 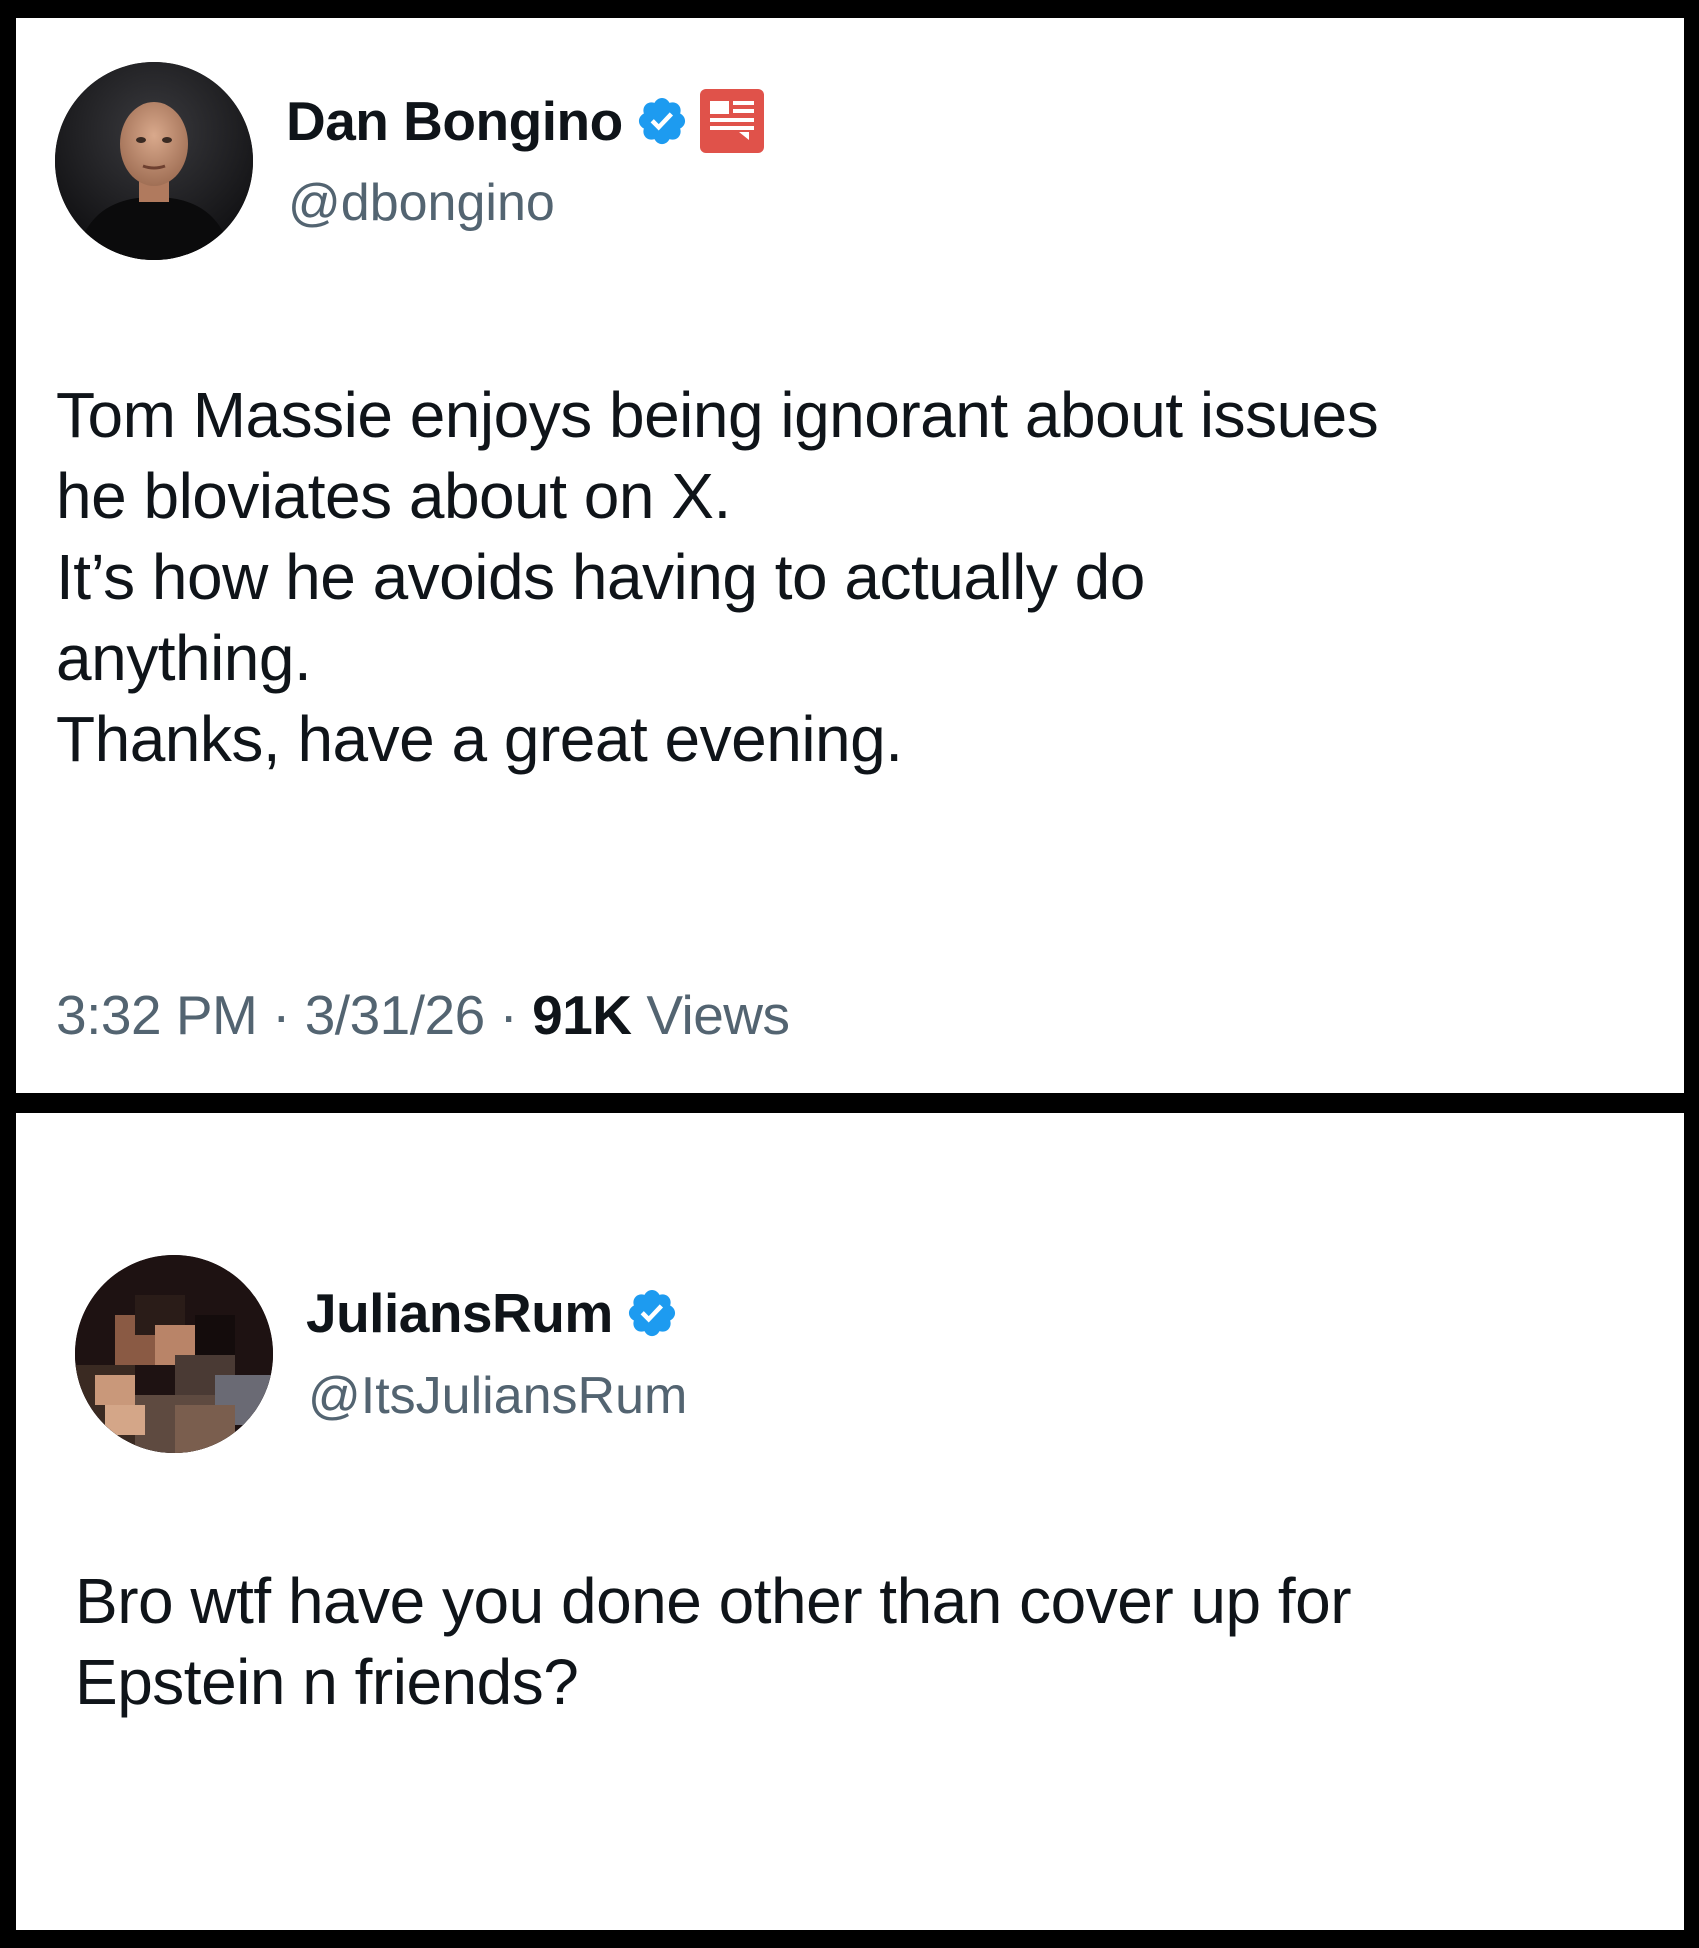 What do you see at coordinates (393, 496) in the screenshot?
I see `tweet-text-line: he bloviates about on X.` at bounding box center [393, 496].